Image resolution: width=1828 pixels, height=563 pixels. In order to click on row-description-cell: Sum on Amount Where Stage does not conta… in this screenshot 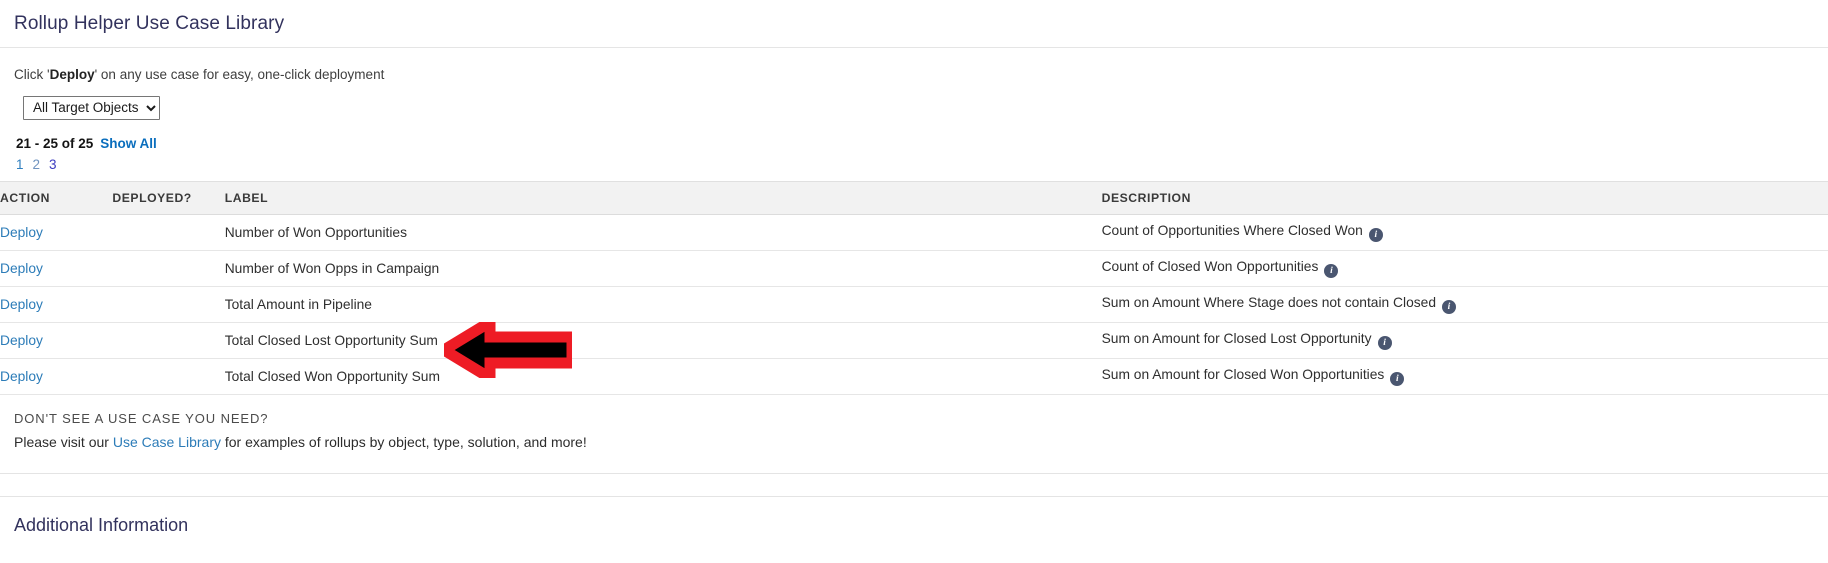, I will do `click(1464, 304)`.